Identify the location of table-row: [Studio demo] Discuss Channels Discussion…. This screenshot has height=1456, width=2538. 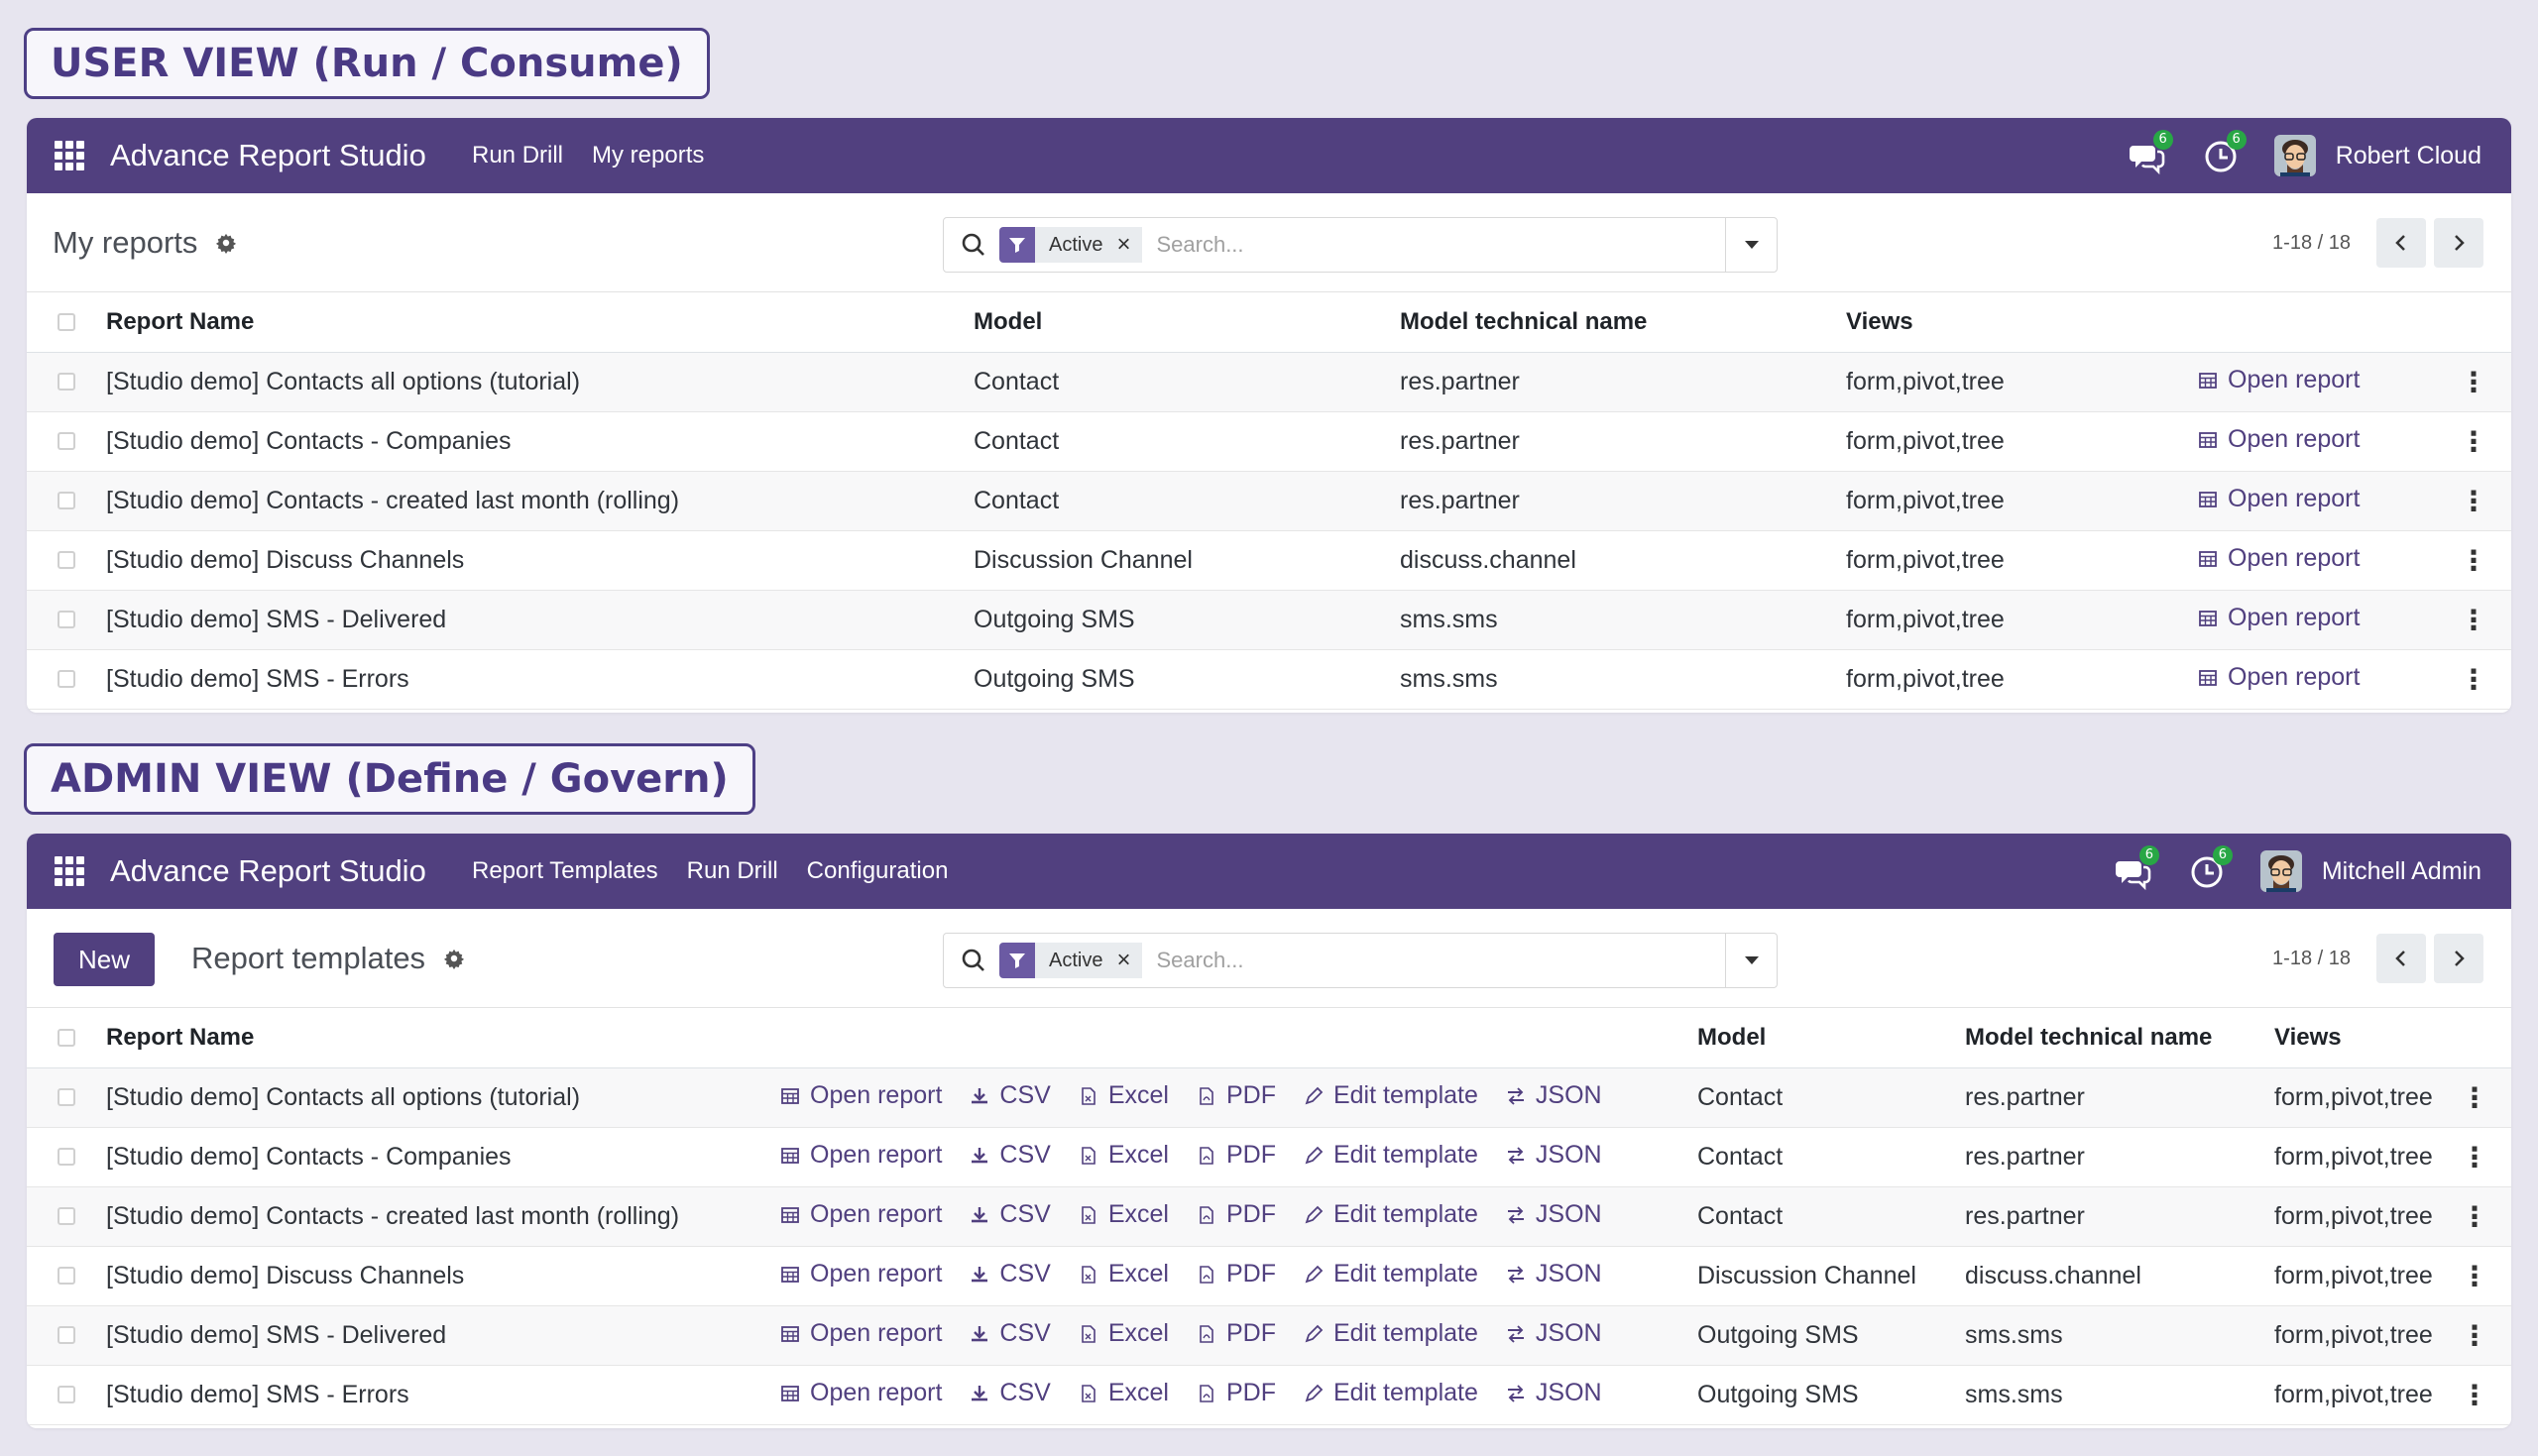
(1269, 560).